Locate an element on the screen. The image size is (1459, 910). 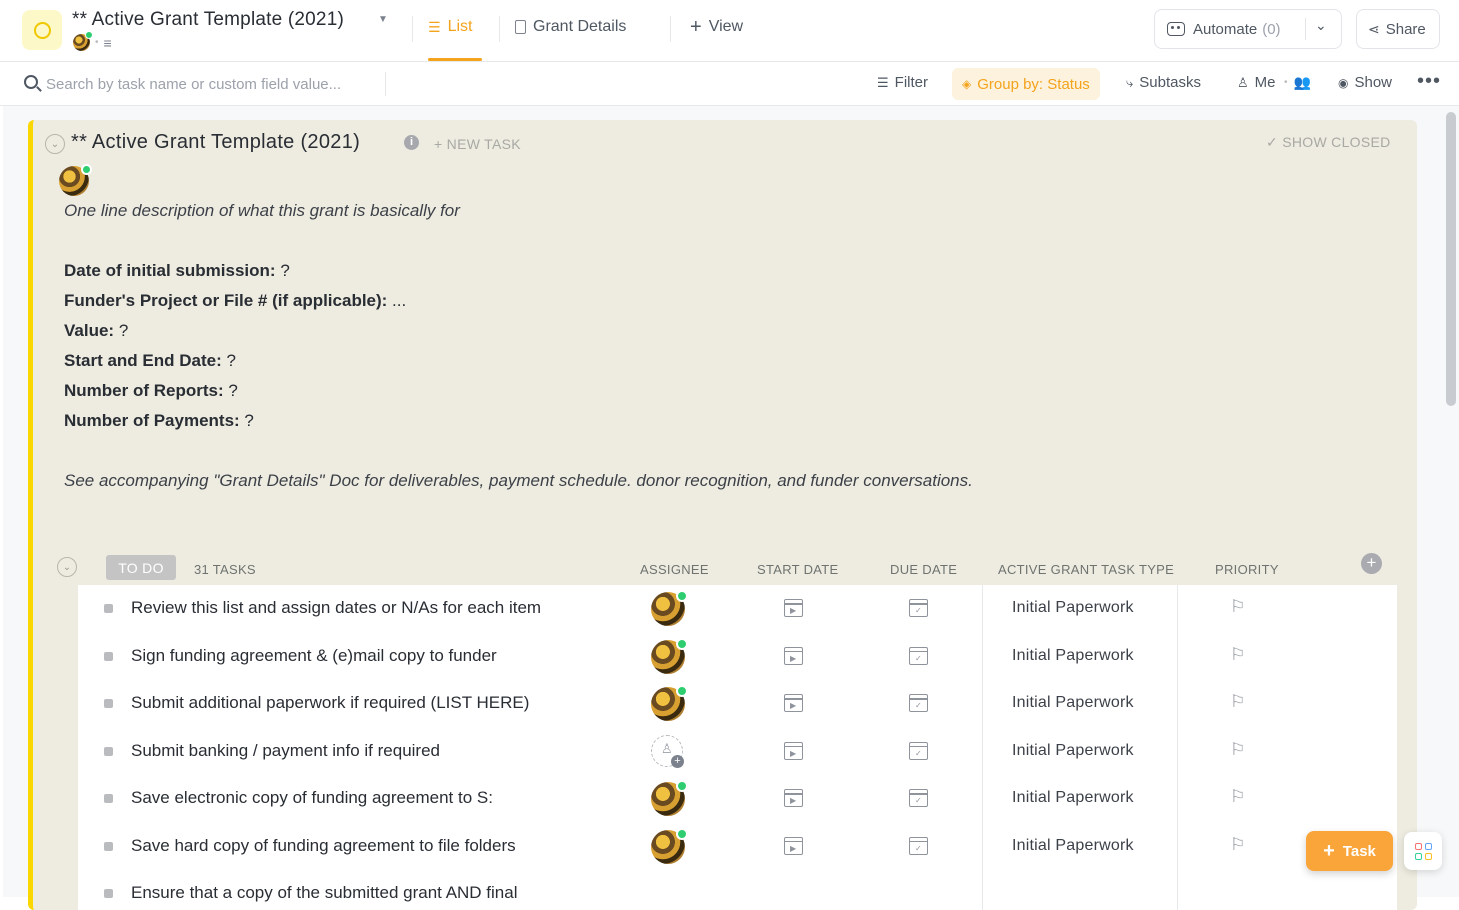
automate-button: Automate (0) ⌄ is located at coordinates (1248, 29).